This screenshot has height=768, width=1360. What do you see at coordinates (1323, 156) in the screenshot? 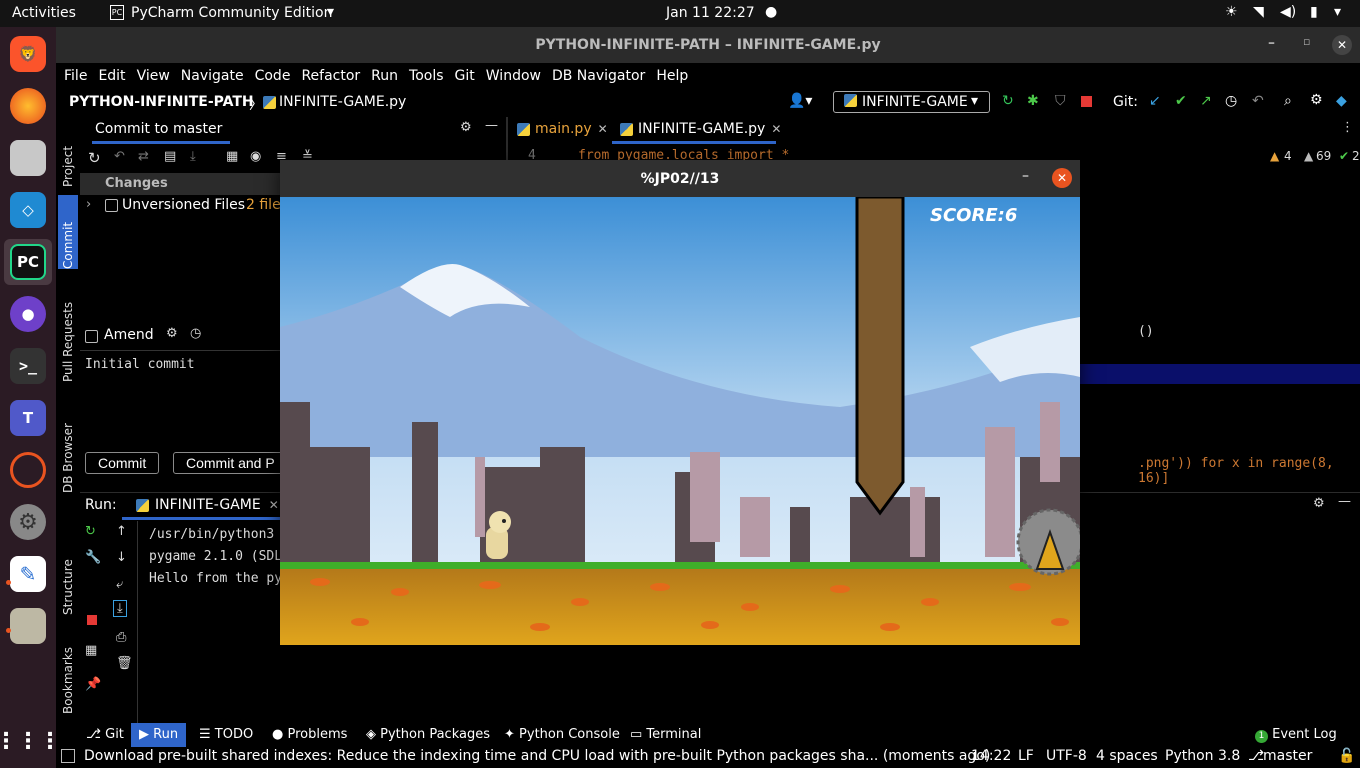
I see `weak-warning-count: 69` at bounding box center [1323, 156].